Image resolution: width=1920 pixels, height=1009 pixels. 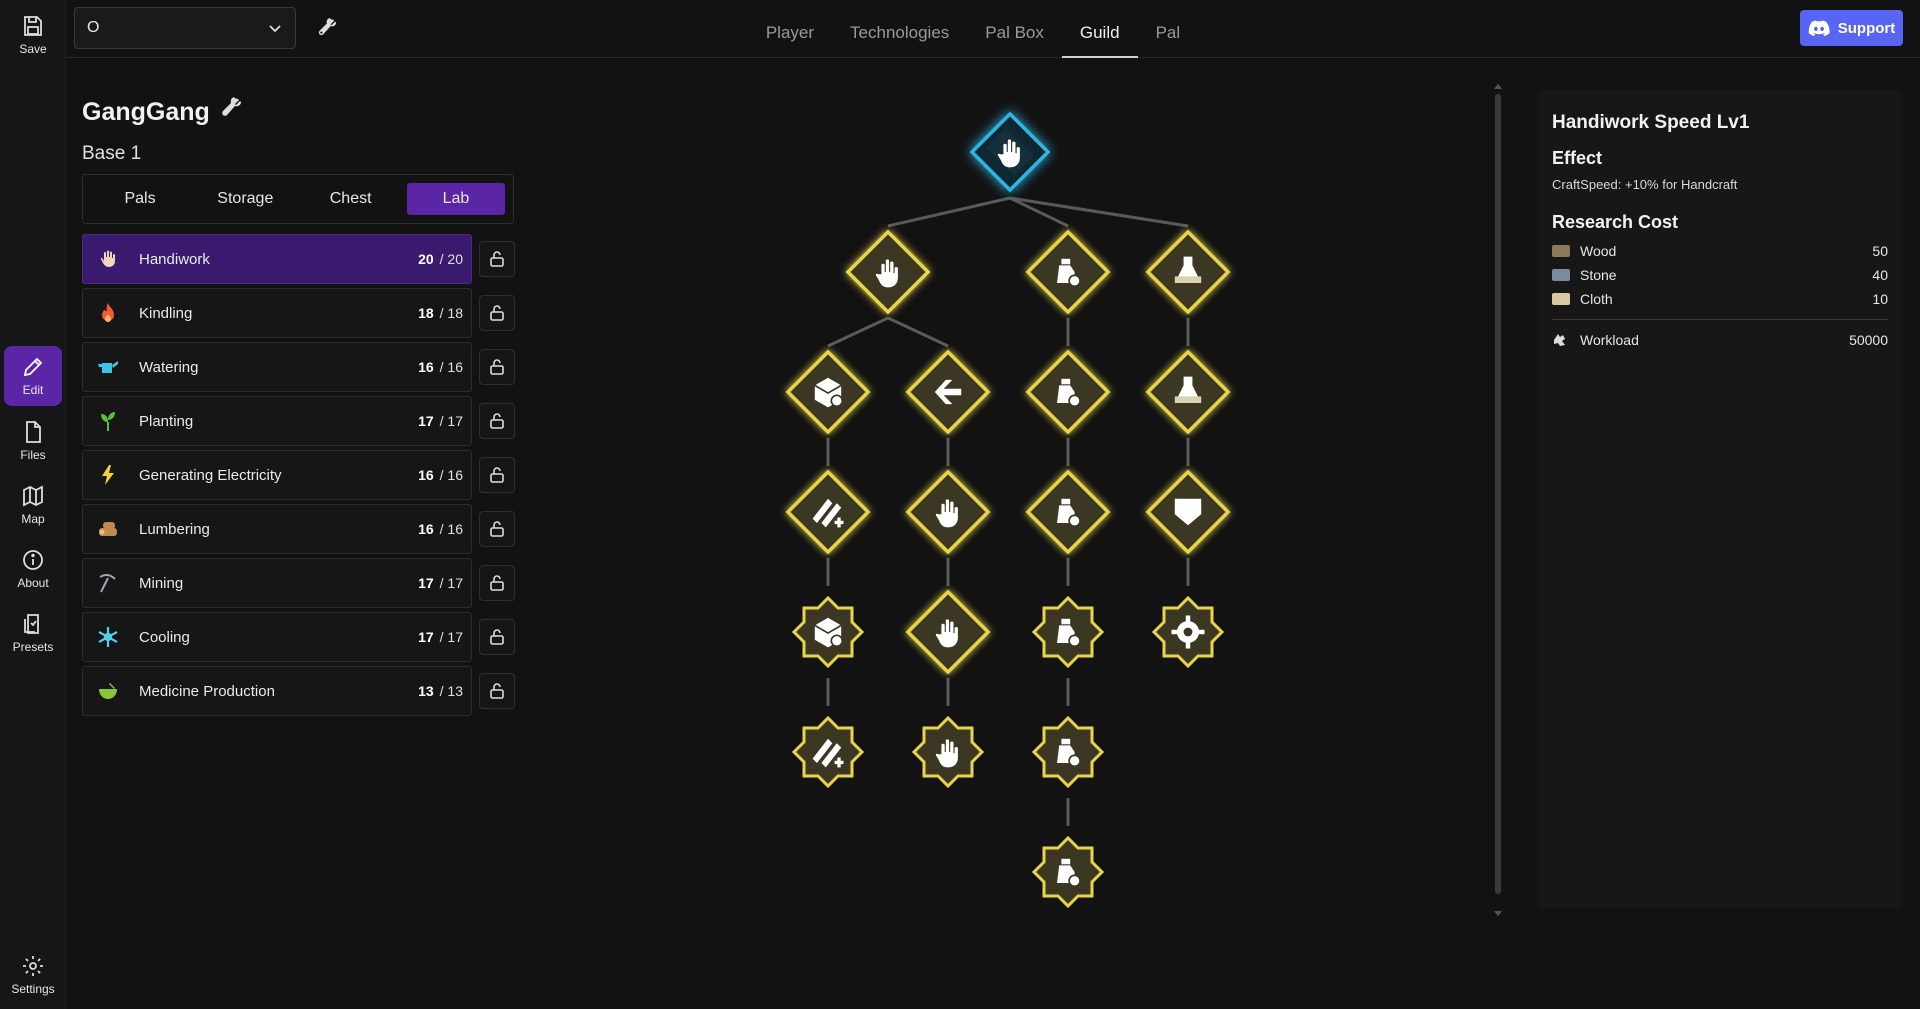 I want to click on research-title: Handiwork Speed Lv1, so click(x=1651, y=122).